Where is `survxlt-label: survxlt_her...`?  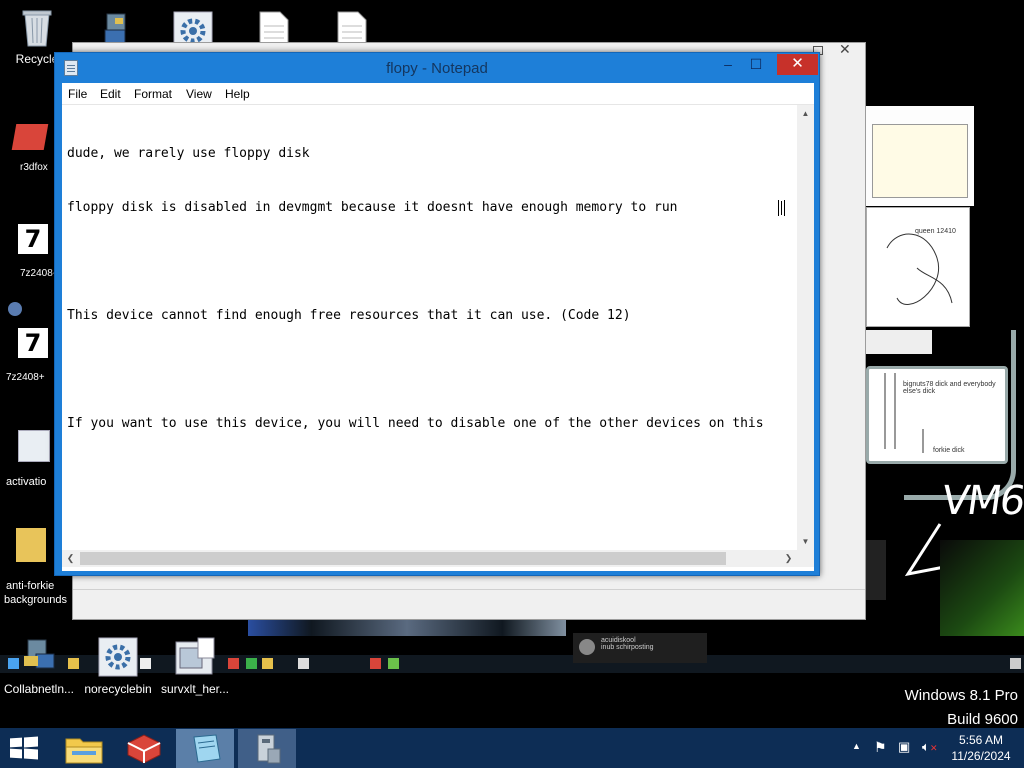
survxlt-label: survxlt_her... is located at coordinates (195, 689).